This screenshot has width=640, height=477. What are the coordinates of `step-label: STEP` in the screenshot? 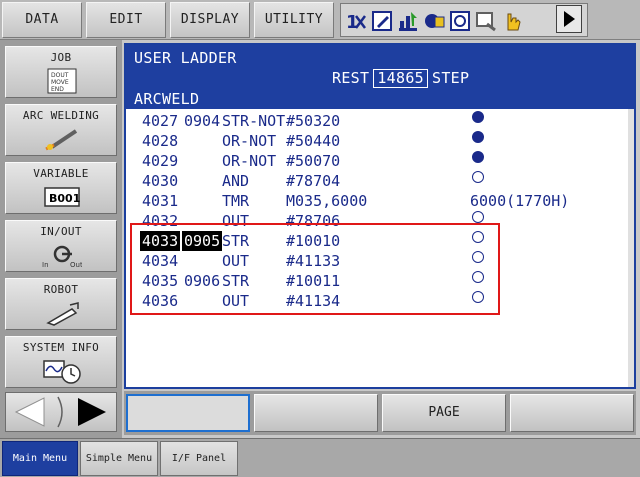 It's located at (450, 78).